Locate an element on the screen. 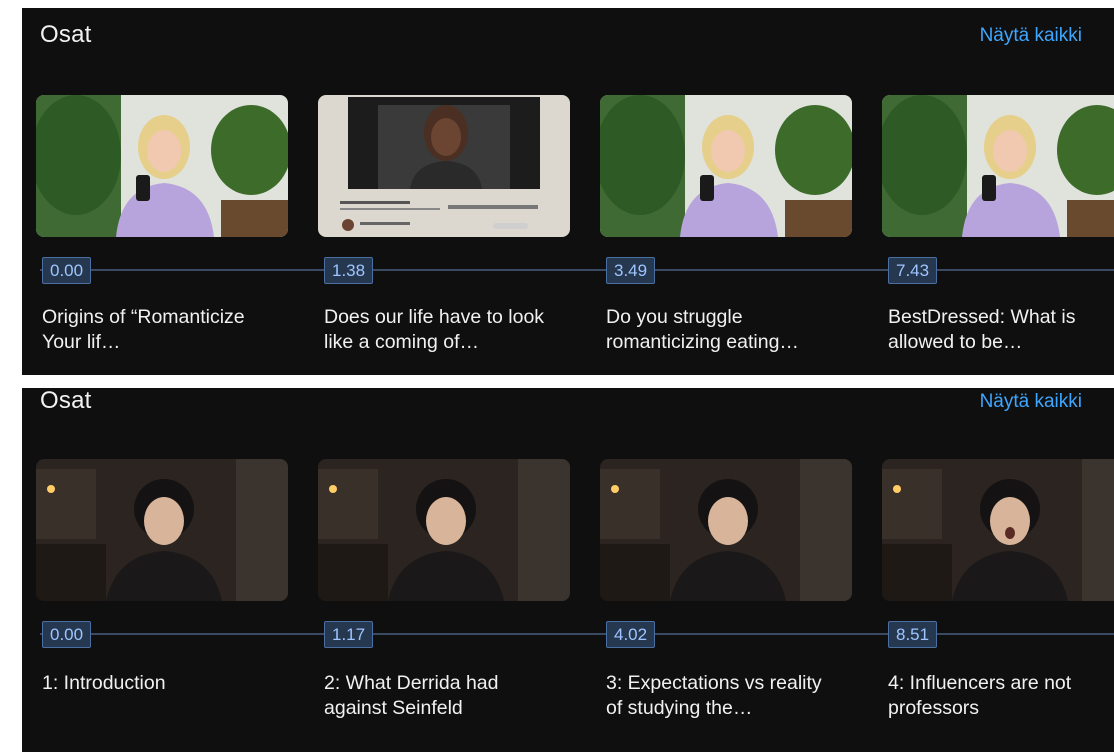  chapter-title: 1: Introduction is located at coordinates (104, 683).